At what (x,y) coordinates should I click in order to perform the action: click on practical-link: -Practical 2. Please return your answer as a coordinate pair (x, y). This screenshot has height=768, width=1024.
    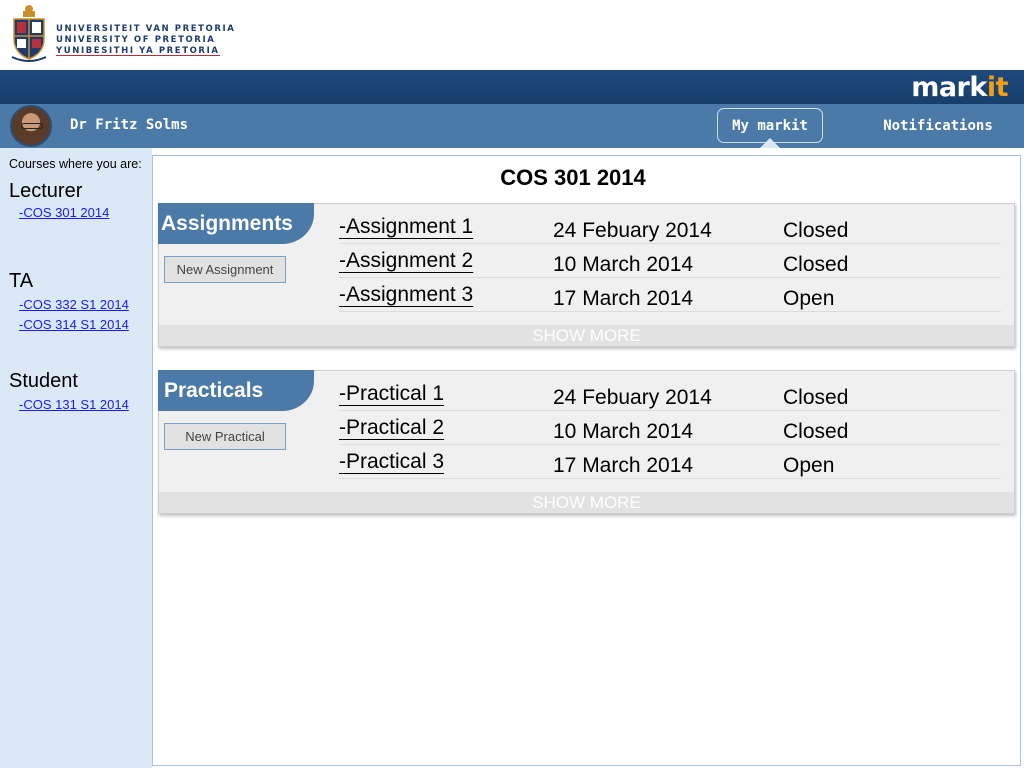
    Looking at the image, I should click on (391, 428).